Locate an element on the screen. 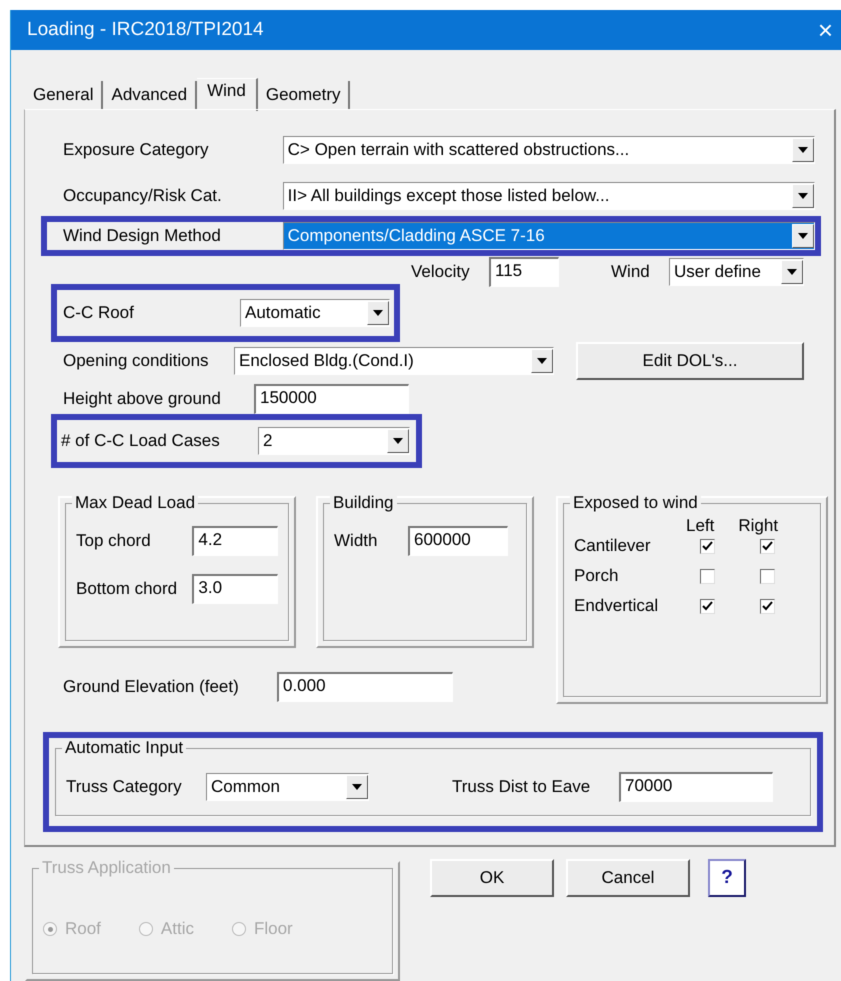 The width and height of the screenshot is (841, 981). window-title: Loading - IRC2018/TPI2014 is located at coordinates (145, 30).